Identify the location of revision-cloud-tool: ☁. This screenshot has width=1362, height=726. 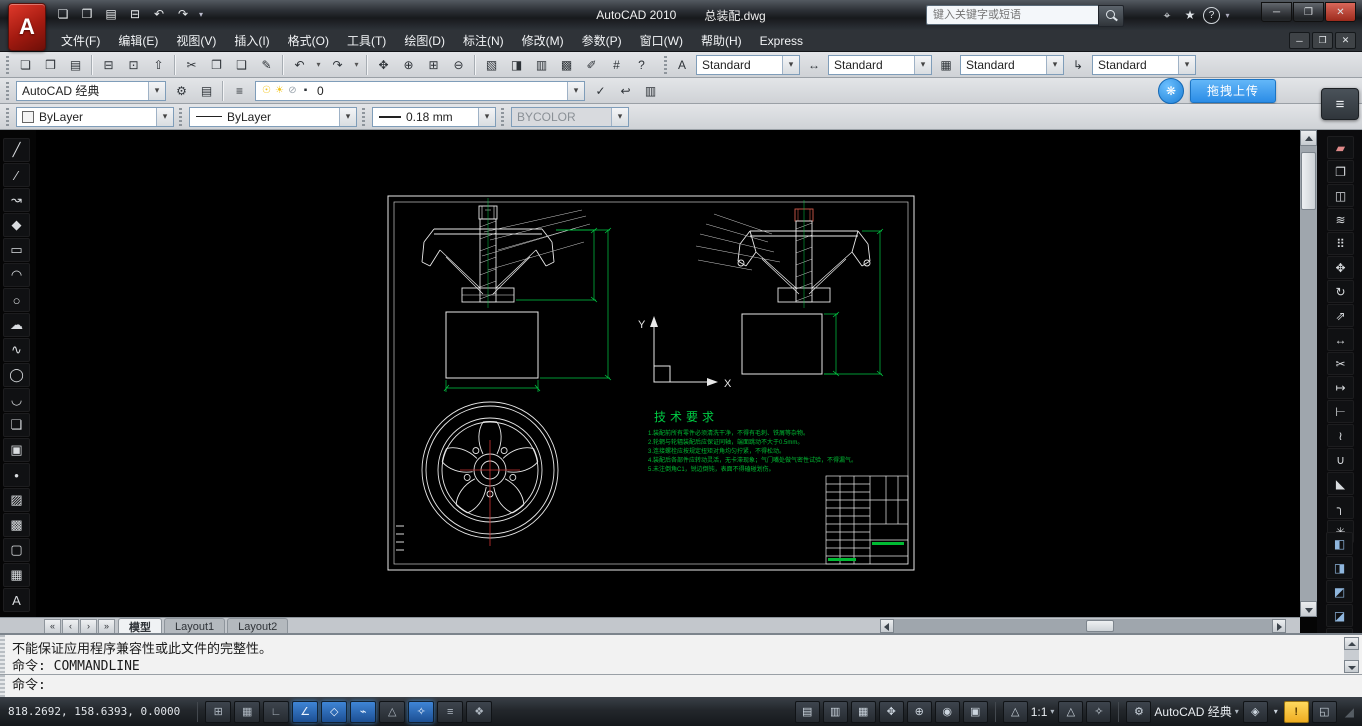
(16, 325).